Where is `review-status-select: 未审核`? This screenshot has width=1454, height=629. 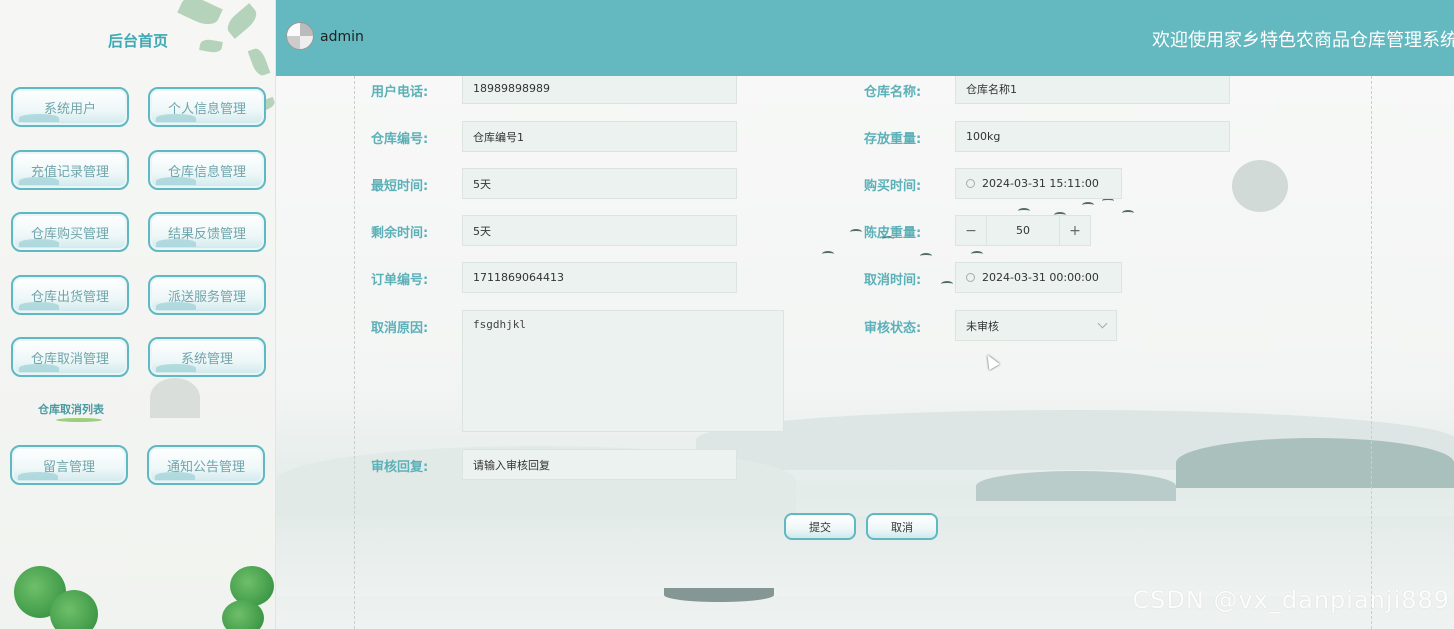 review-status-select: 未审核 is located at coordinates (1036, 325).